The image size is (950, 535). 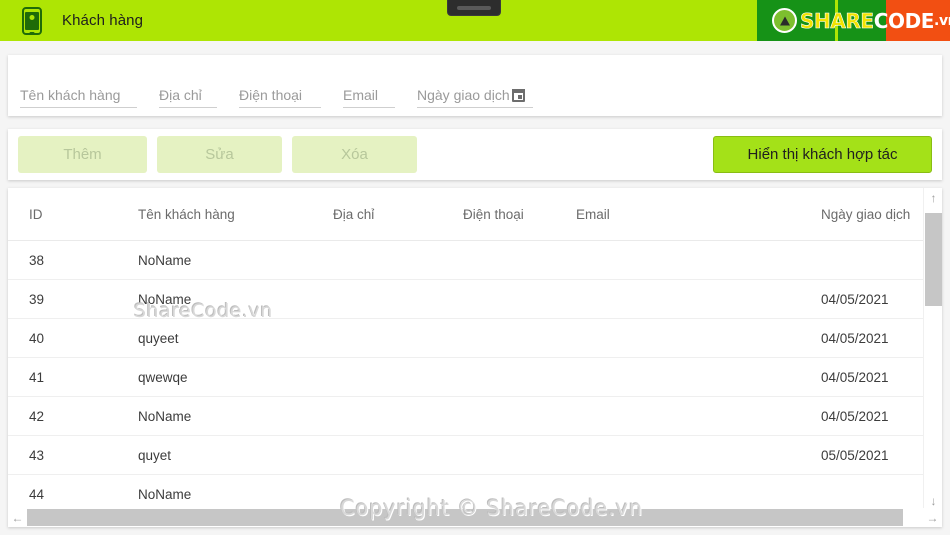 I want to click on horizontal-scroll-thumb, so click(x=465, y=517).